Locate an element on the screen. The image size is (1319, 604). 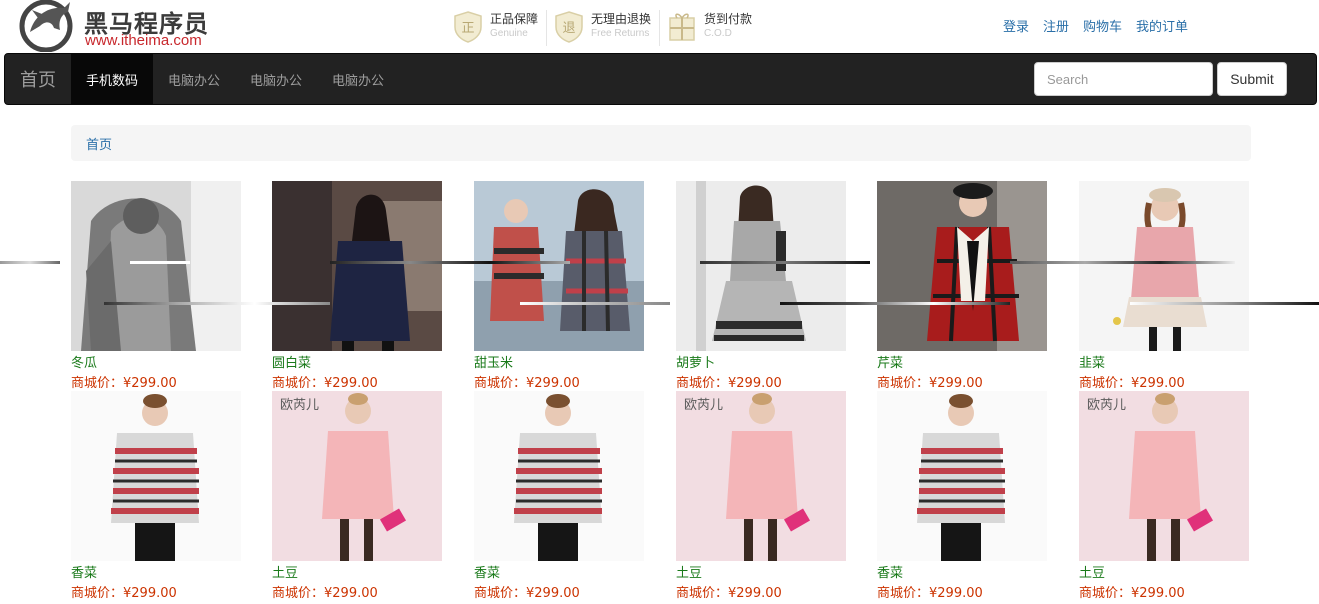
my-orders-link: 我的订单 is located at coordinates (1162, 25).